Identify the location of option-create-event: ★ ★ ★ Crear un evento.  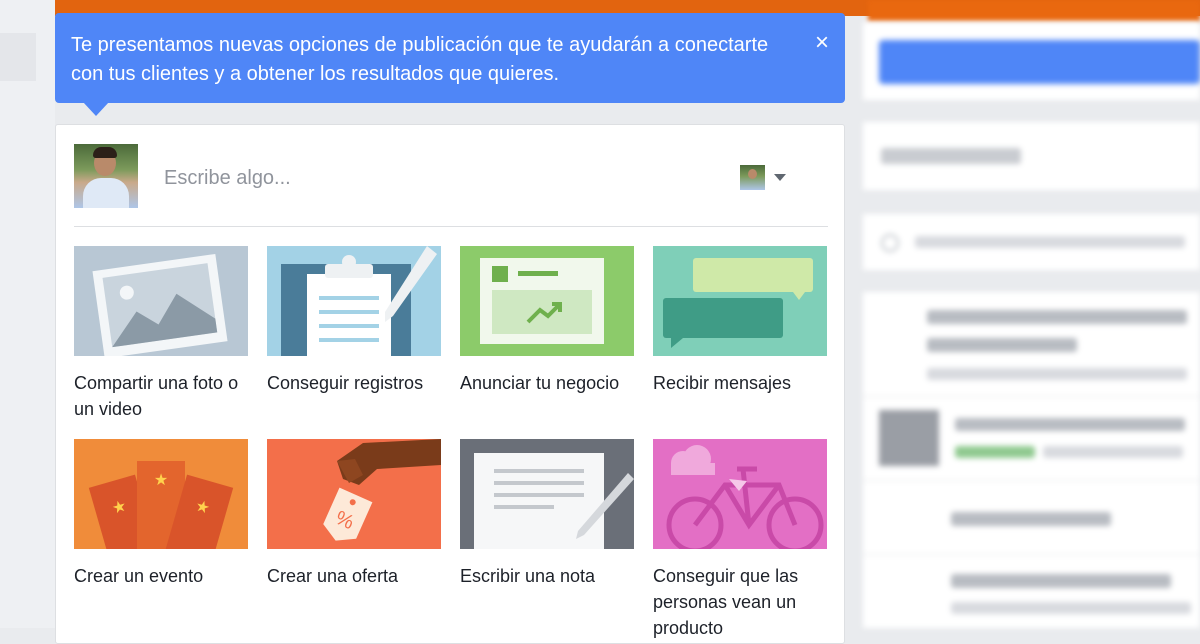
(161, 514).